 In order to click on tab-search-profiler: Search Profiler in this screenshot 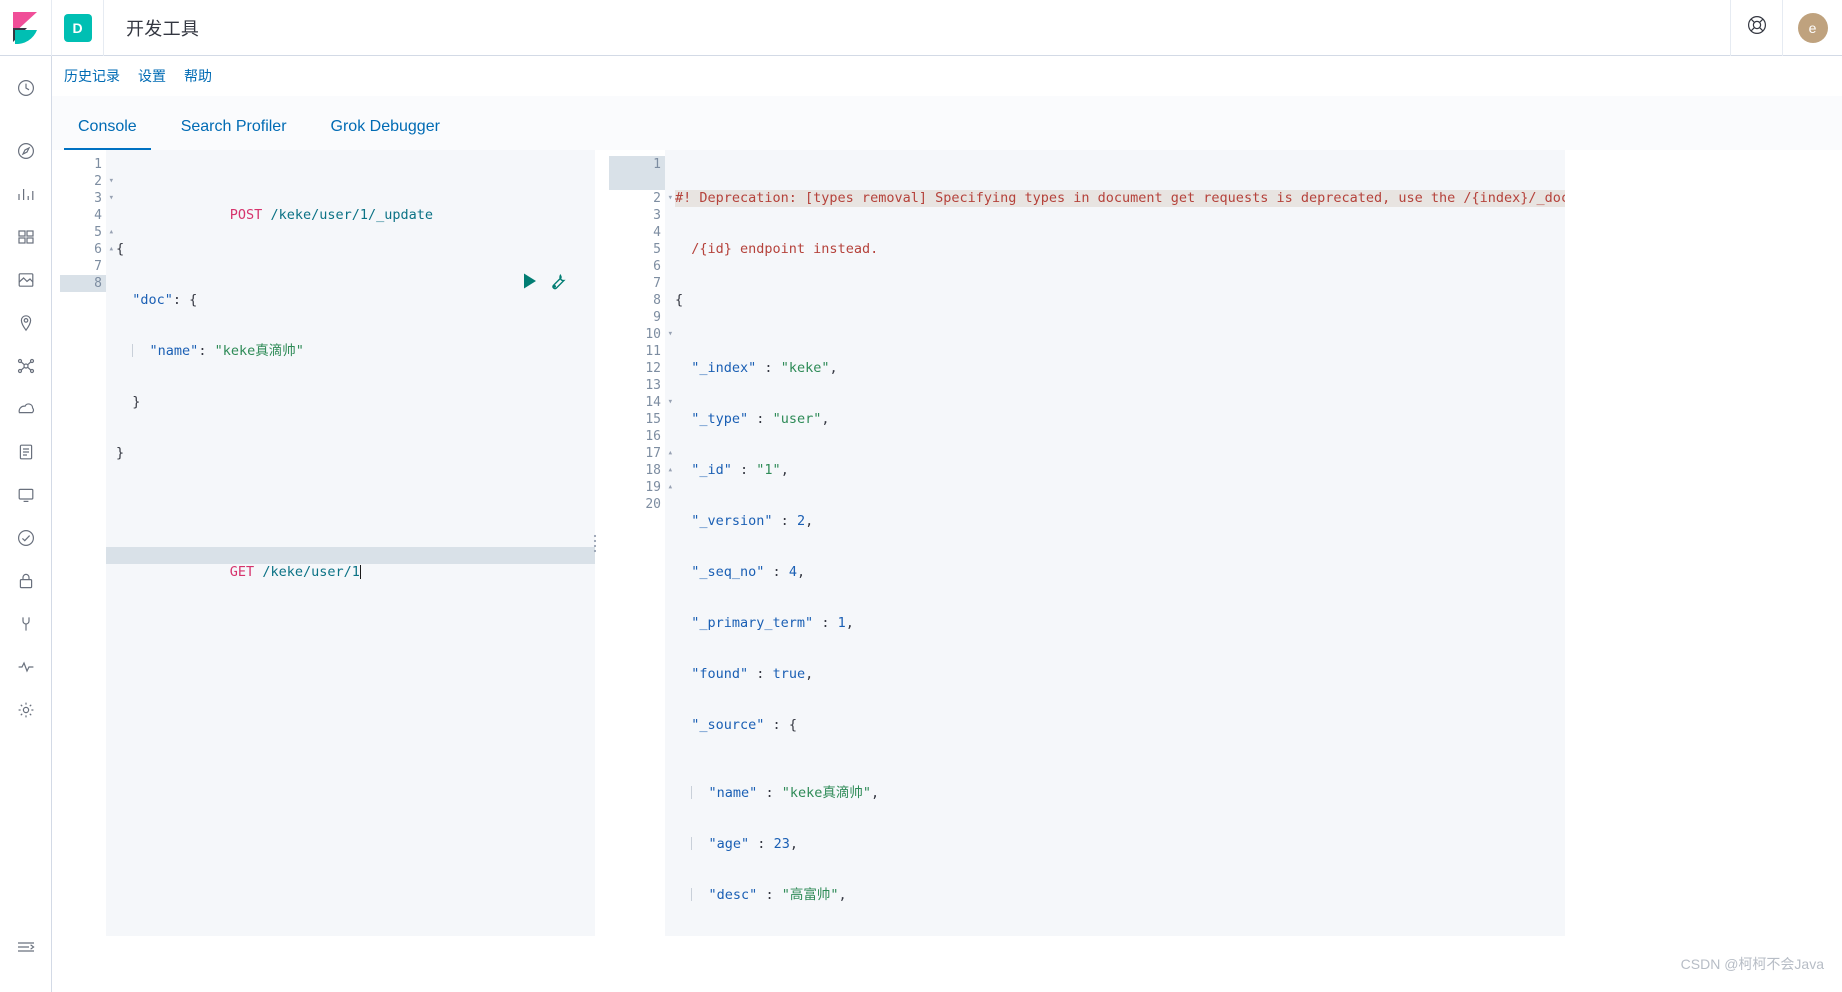, I will do `click(234, 134)`.